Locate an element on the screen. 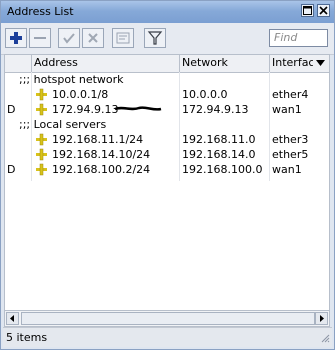  add-button is located at coordinates (16, 38).